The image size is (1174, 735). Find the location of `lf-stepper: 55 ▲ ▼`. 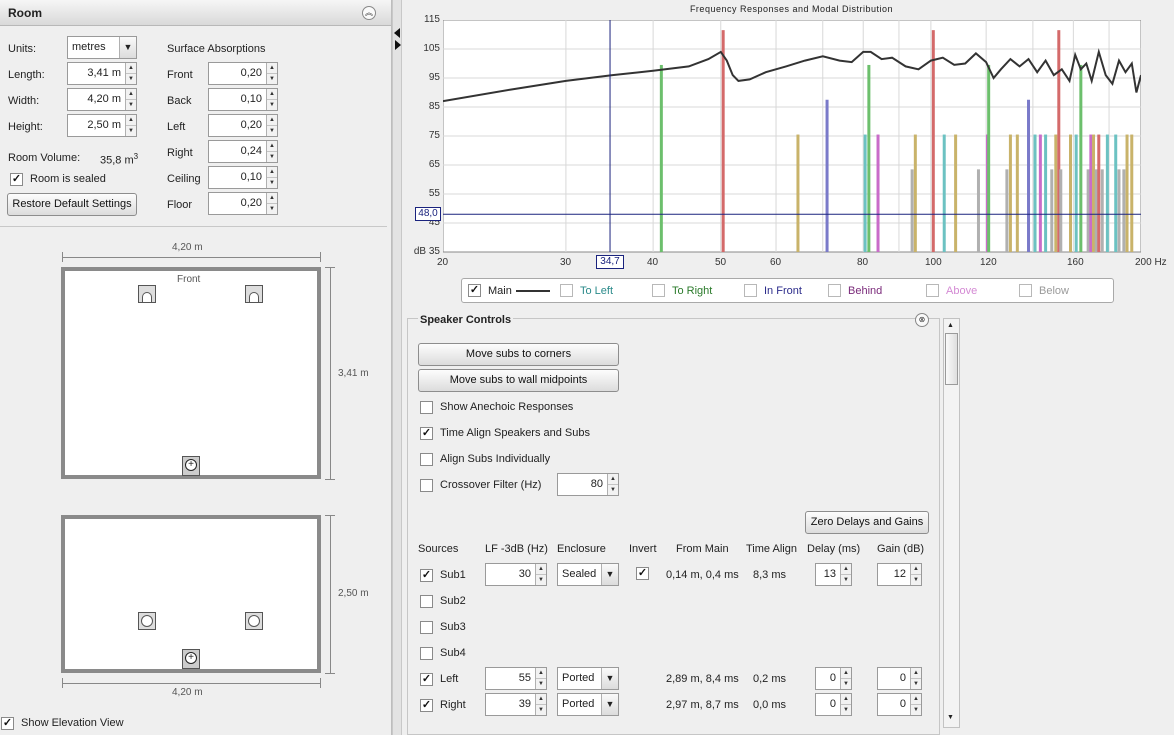

lf-stepper: 55 ▲ ▼ is located at coordinates (516, 678).